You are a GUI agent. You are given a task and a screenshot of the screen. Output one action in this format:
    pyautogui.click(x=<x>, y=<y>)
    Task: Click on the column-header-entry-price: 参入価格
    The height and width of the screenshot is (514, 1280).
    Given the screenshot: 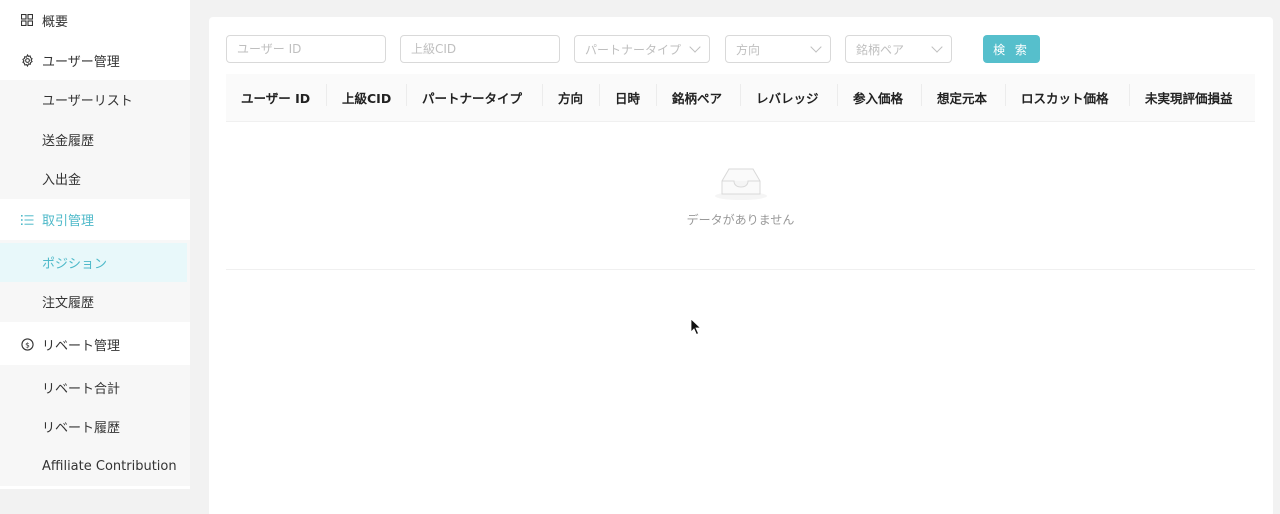 What is the action you would take?
    pyautogui.click(x=880, y=95)
    